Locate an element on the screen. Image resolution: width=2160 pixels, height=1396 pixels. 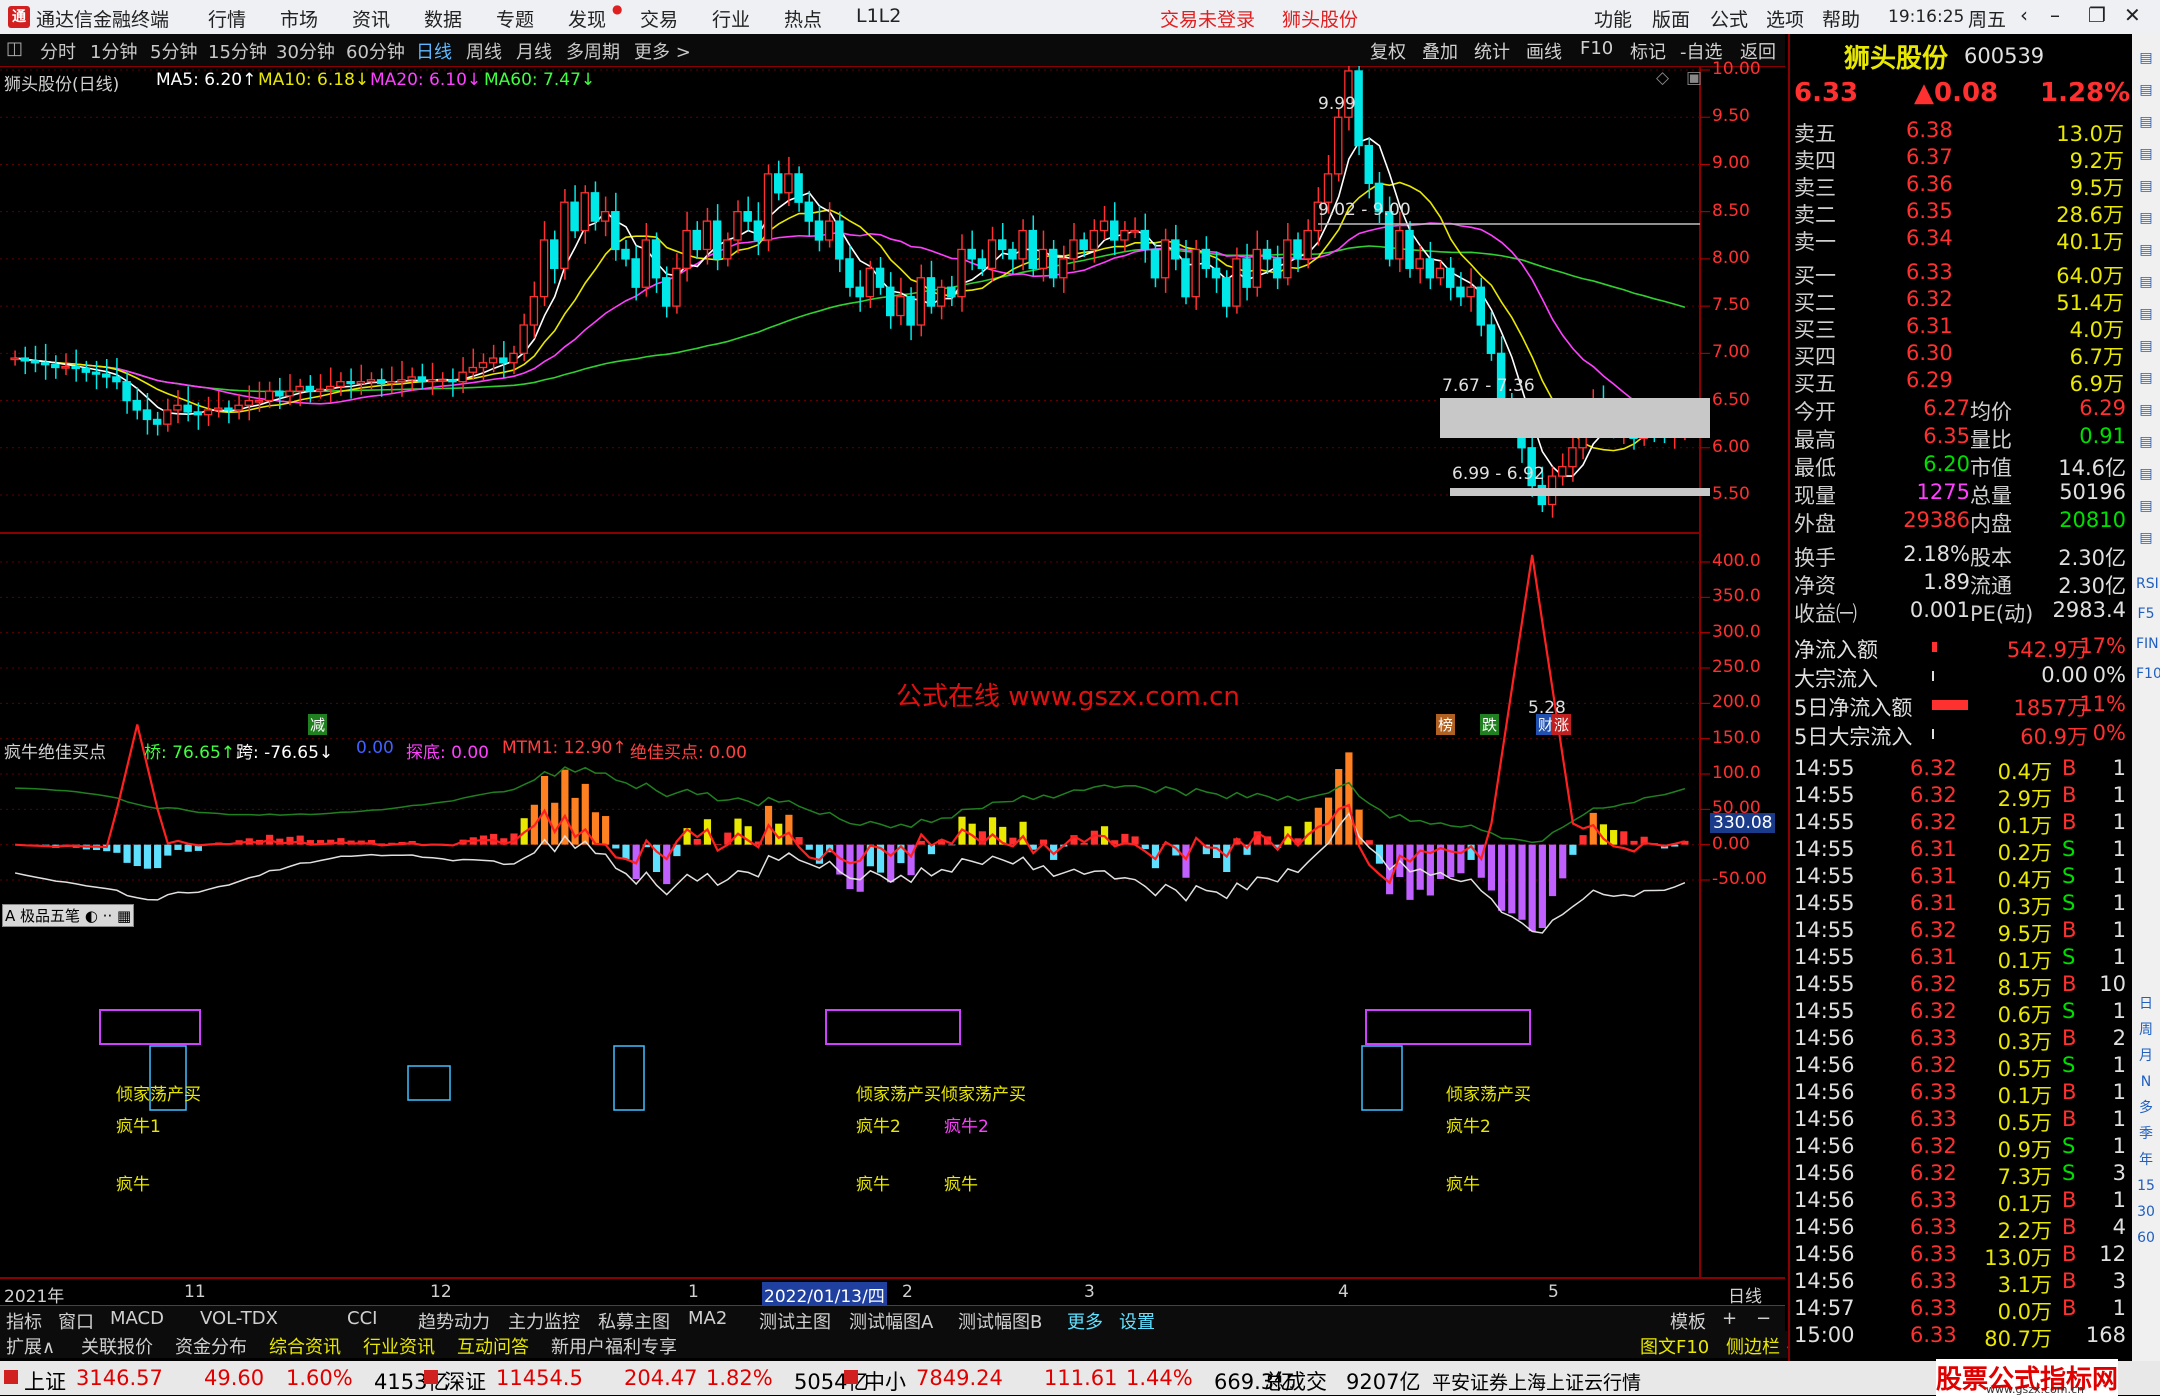
menu-faxian: 发现 is located at coordinates (587, 18).